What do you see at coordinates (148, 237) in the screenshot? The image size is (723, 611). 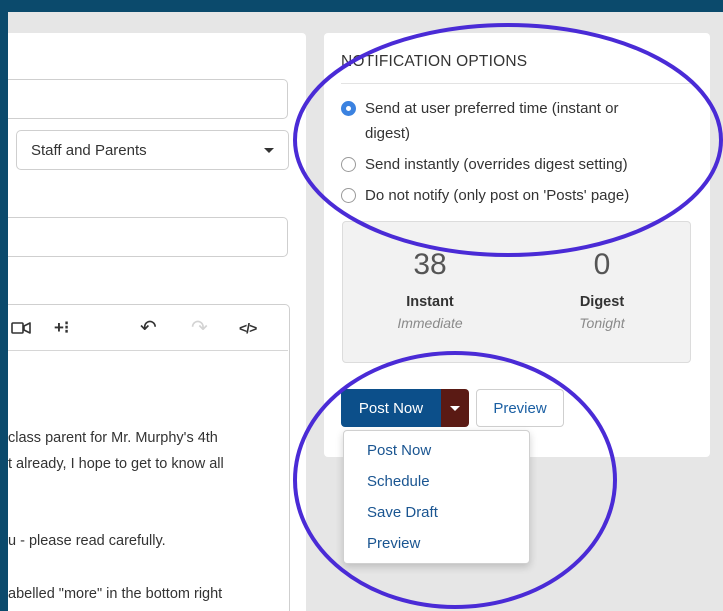 I see `subject-input` at bounding box center [148, 237].